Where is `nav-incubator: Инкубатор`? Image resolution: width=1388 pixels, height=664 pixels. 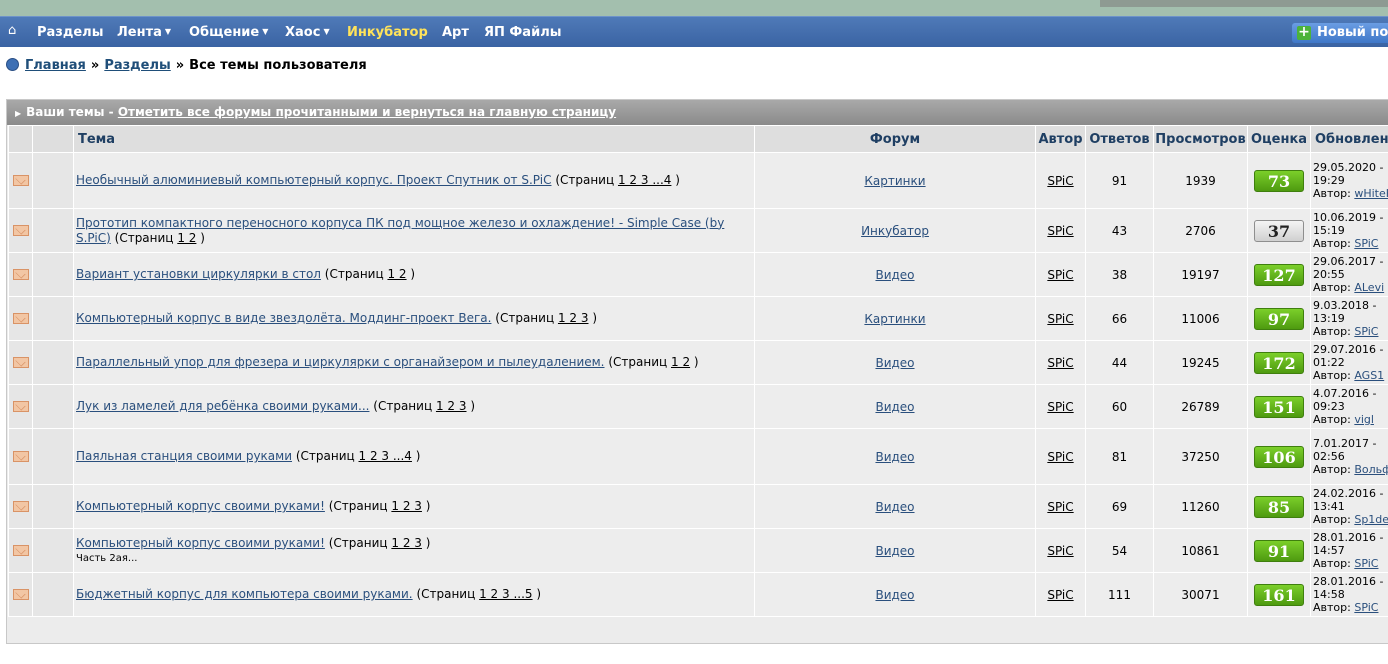 nav-incubator: Инкубатор is located at coordinates (387, 32).